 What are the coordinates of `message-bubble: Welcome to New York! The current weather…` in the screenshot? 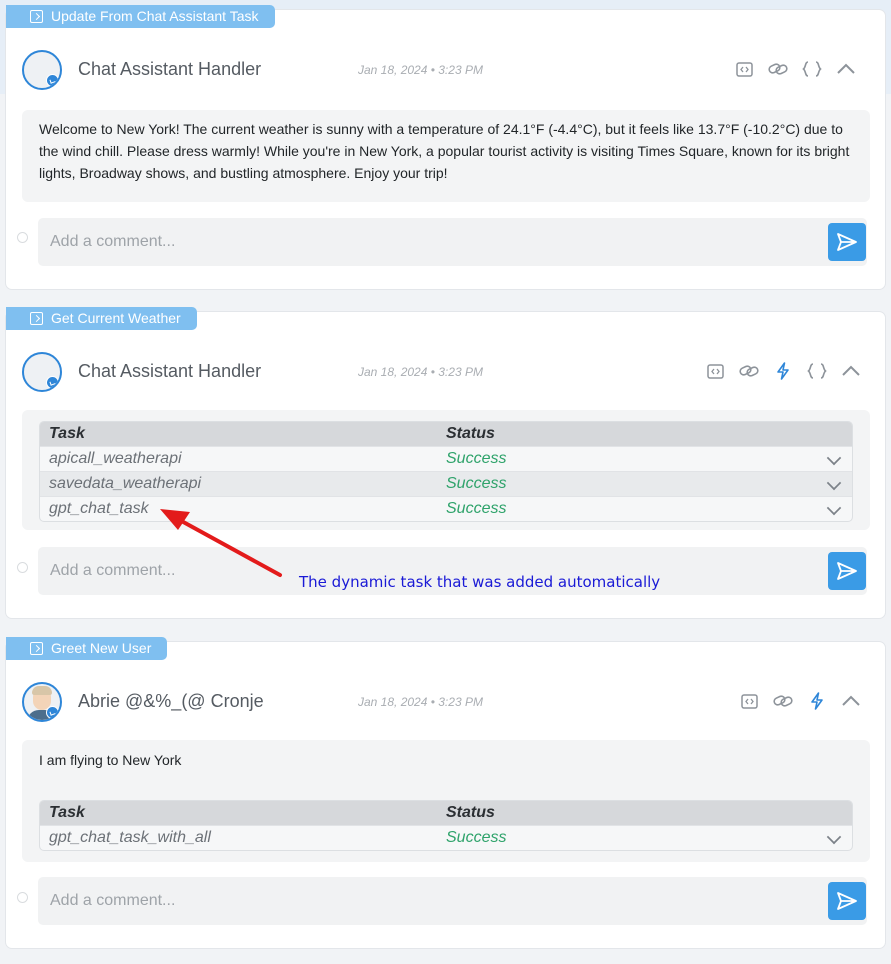 It's located at (446, 156).